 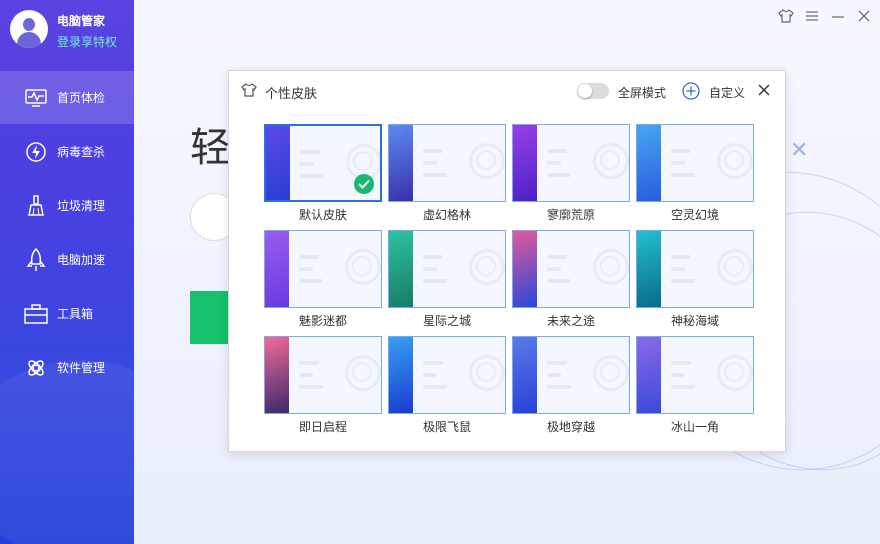 I want to click on skin-card: 星际之城, so click(x=447, y=279).